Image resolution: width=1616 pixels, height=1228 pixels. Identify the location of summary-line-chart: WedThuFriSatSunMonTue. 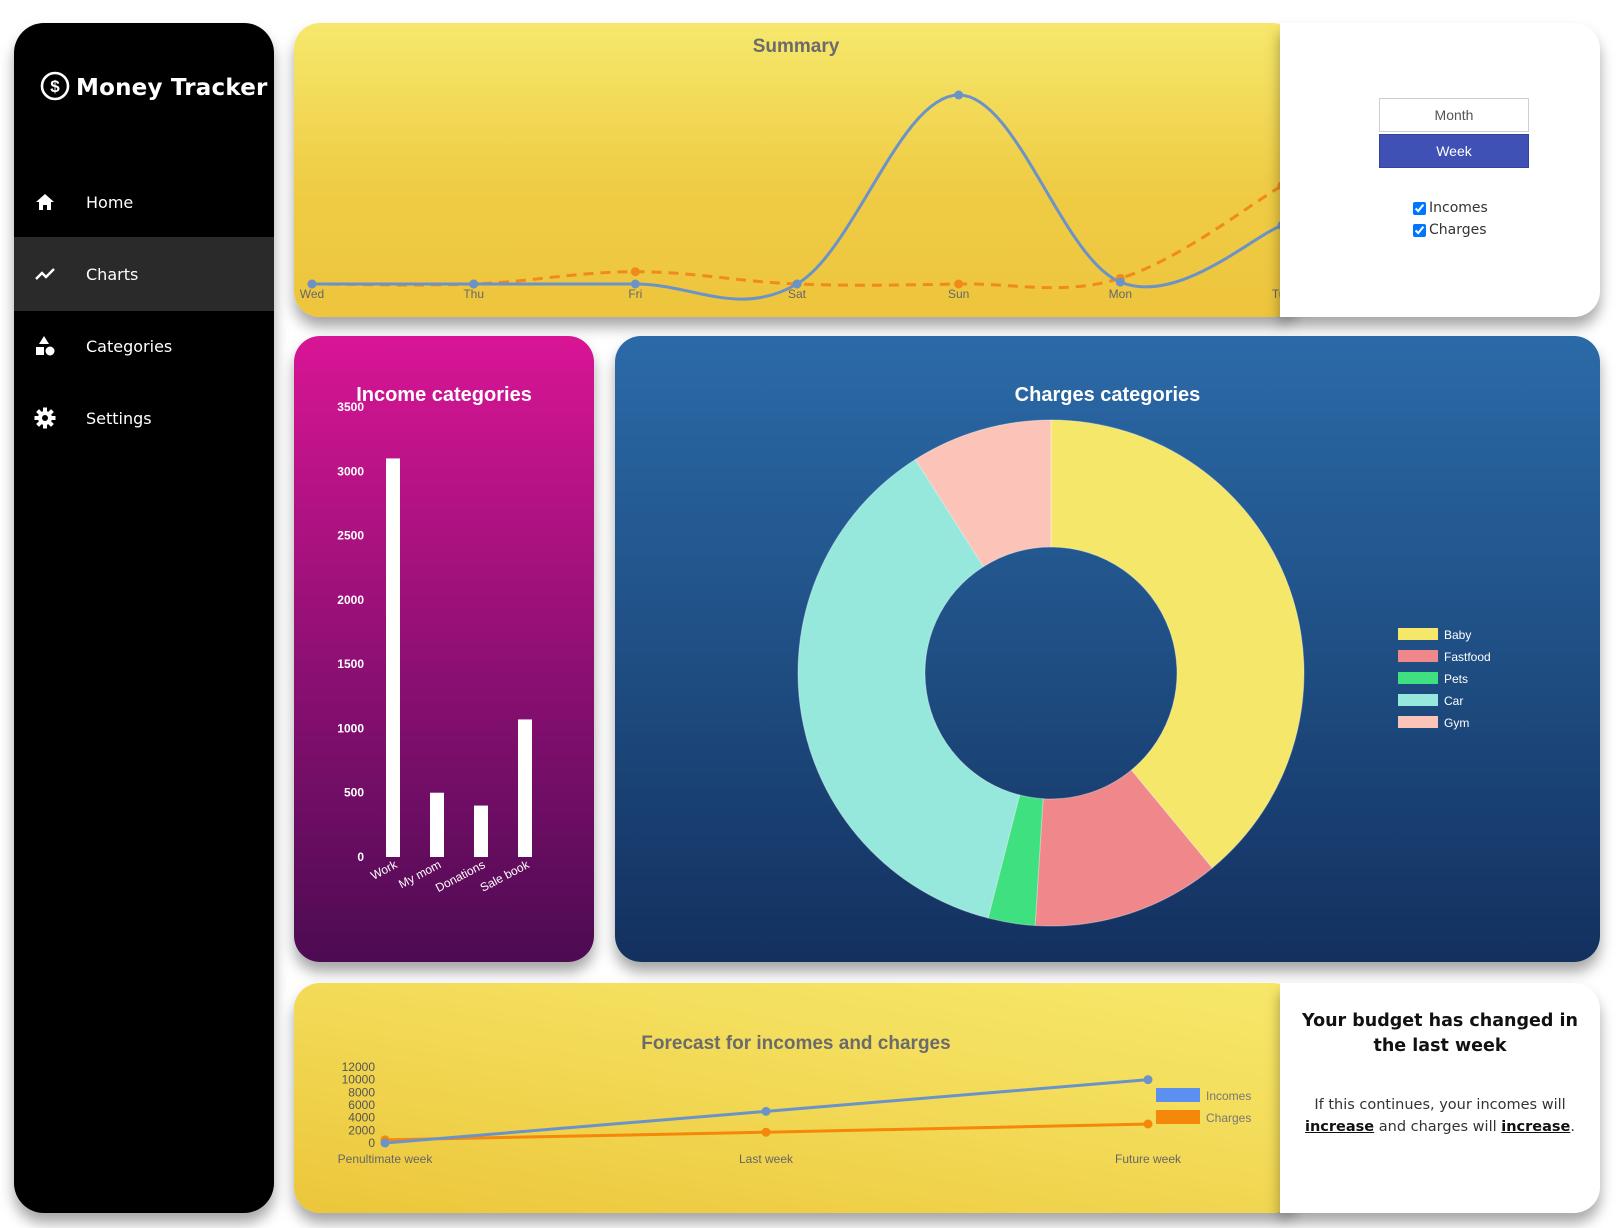
(796, 195).